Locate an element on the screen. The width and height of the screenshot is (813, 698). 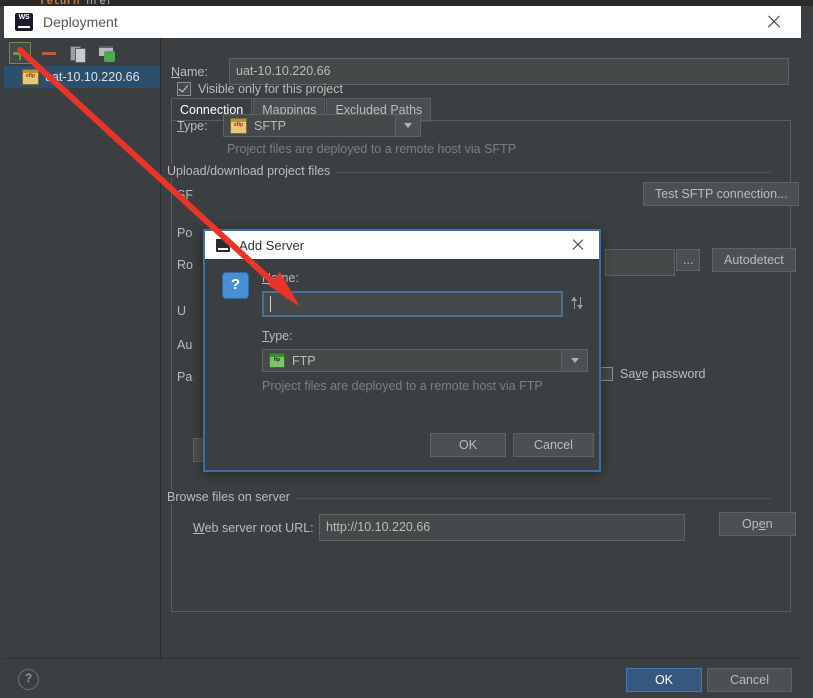
visible-only-row: Visible only for this project is located at coordinates (260, 89).